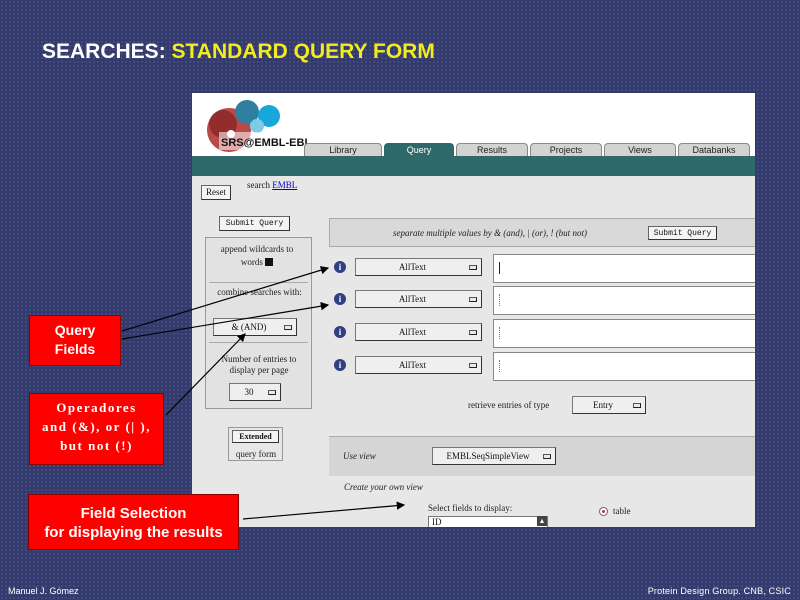  I want to click on extended-form-box: Extended query form, so click(255, 444).